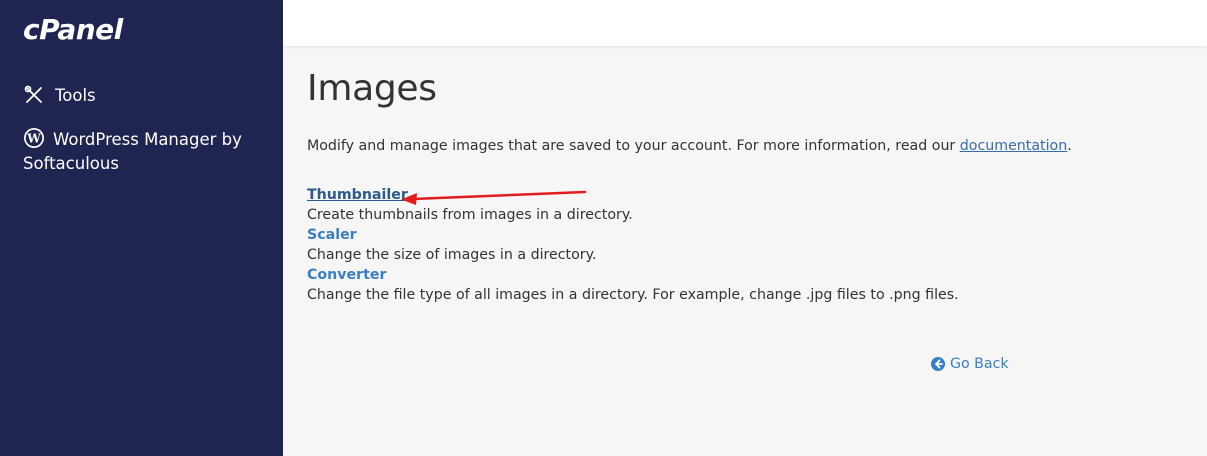 Image resolution: width=1207 pixels, height=456 pixels. Describe the element at coordinates (332, 235) in the screenshot. I see `scaler-link: Scaler` at that location.